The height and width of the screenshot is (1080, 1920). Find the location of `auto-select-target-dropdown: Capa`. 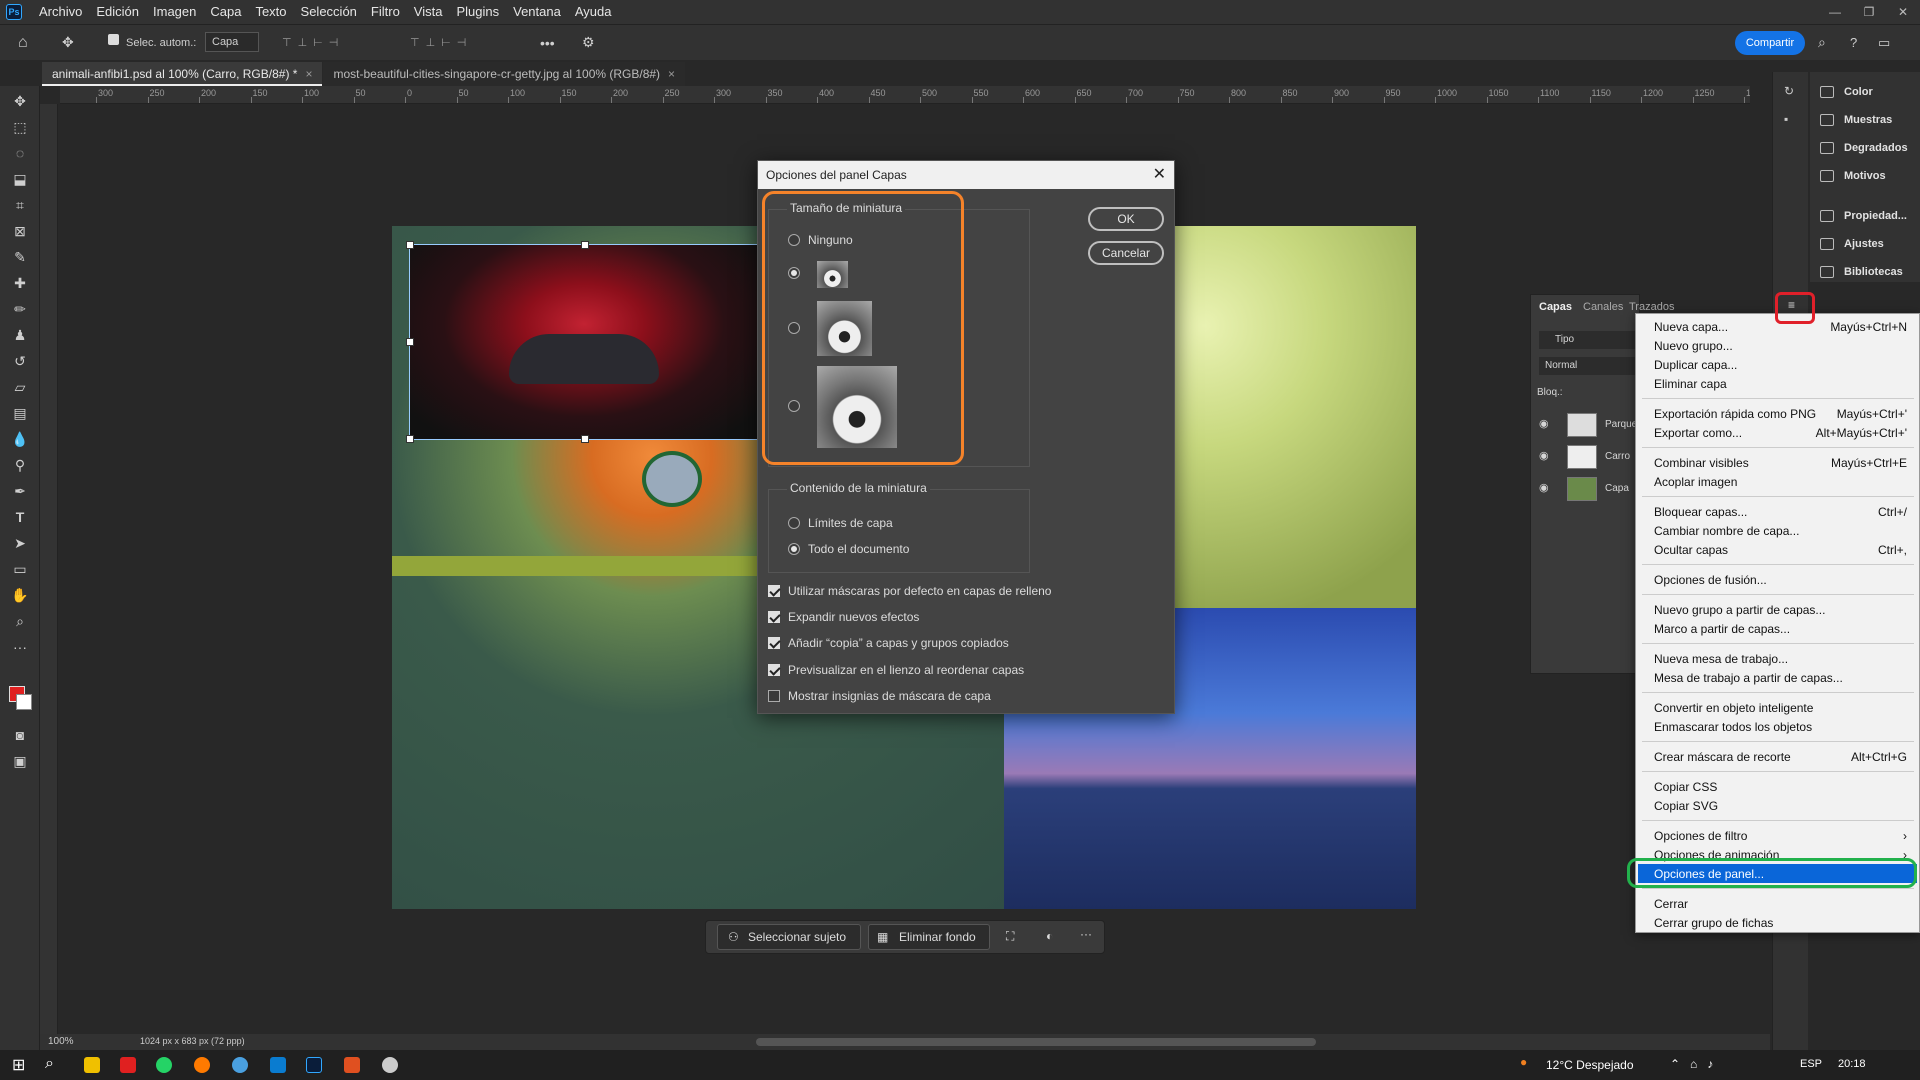

auto-select-target-dropdown: Capa is located at coordinates (232, 42).